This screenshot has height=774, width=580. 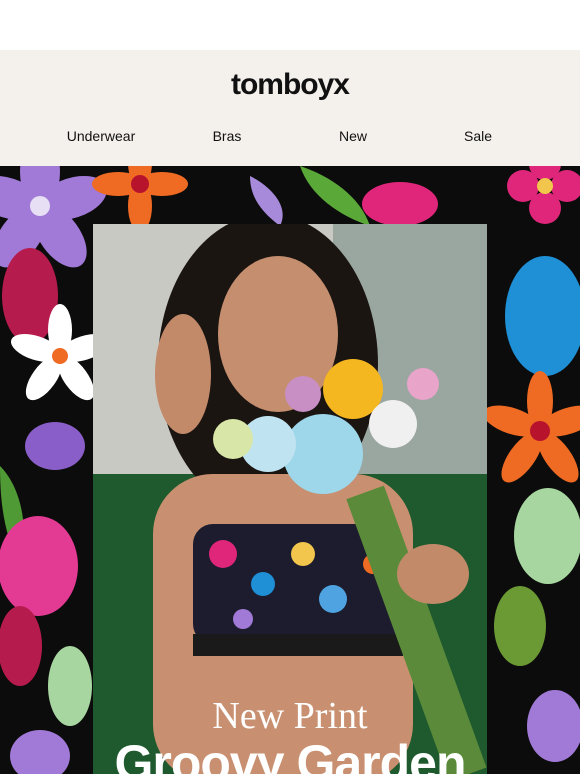 I want to click on main-nav: Underwear Bras New Sale, so click(x=290, y=138).